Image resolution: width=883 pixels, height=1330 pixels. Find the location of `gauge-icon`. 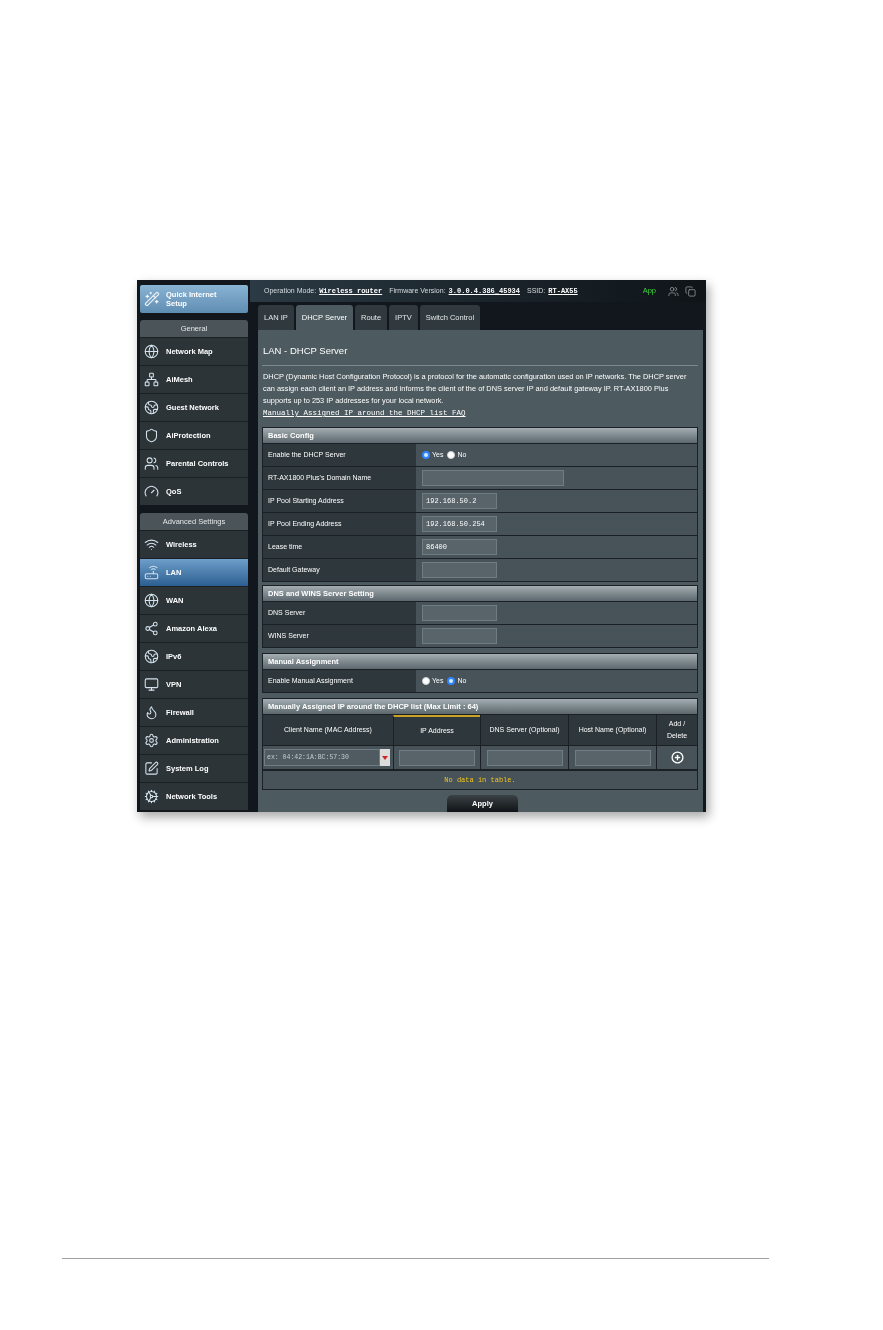

gauge-icon is located at coordinates (151, 491).